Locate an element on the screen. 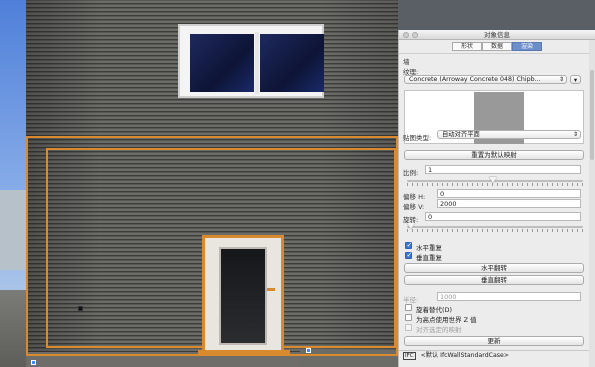 Image resolution: width=595 pixels, height=367 pixels. offset-h-label: 偏移 H: is located at coordinates (414, 197).